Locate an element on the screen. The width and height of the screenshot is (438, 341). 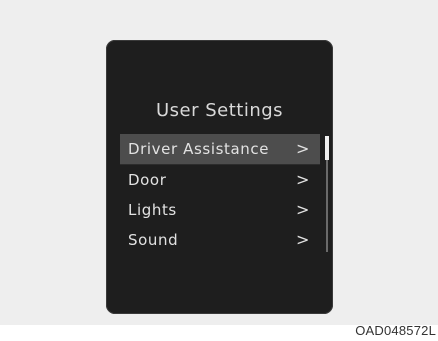
menu-item-label: Sound is located at coordinates (153, 240).